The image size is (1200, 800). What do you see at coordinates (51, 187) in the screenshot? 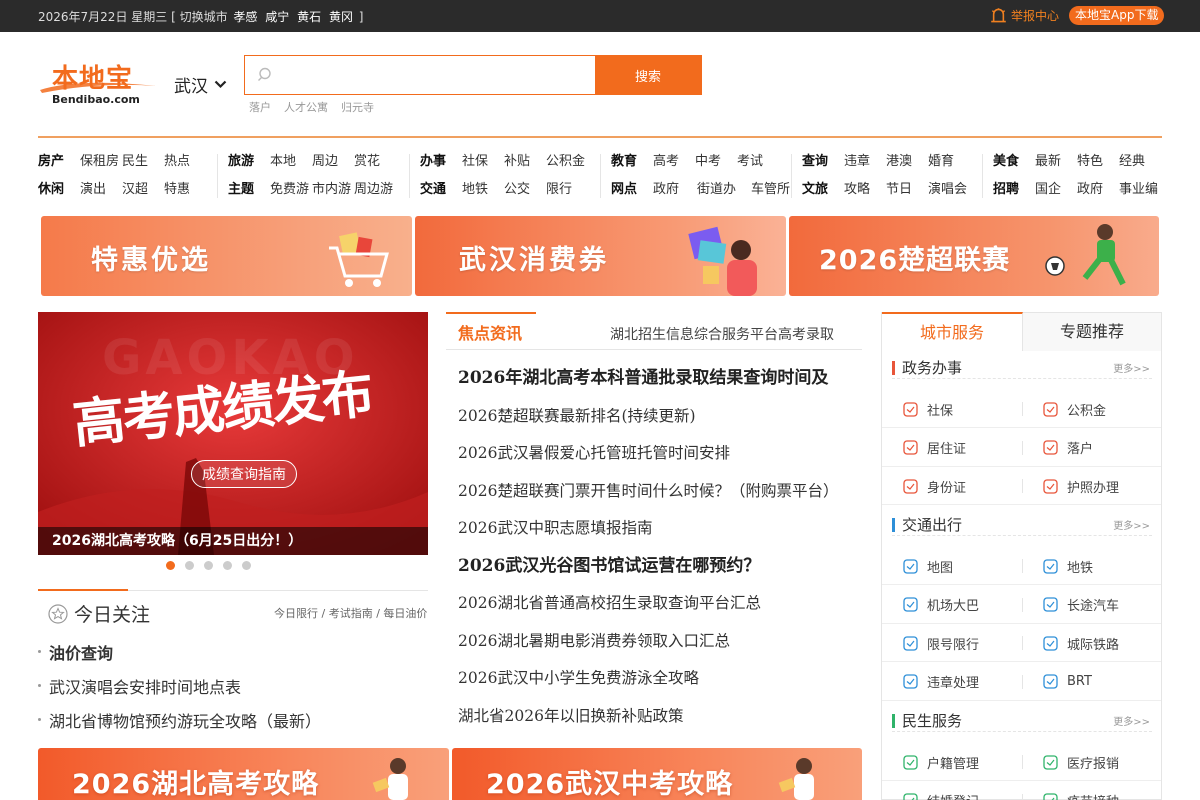
I see `nav-category: 休闲` at bounding box center [51, 187].